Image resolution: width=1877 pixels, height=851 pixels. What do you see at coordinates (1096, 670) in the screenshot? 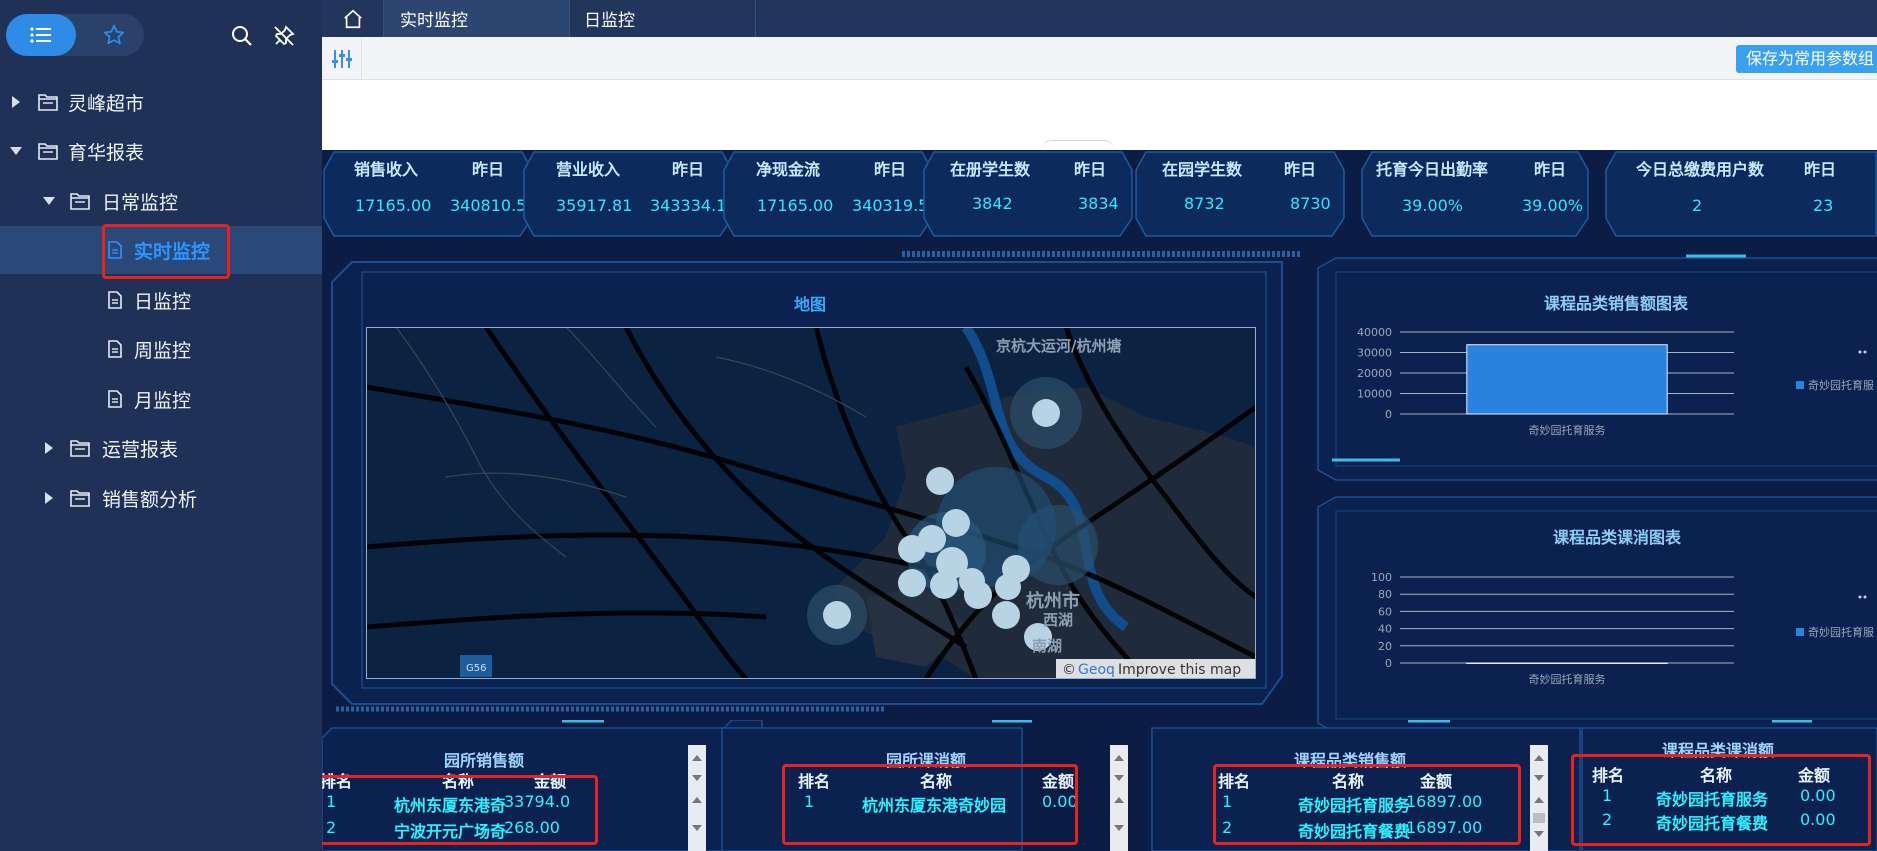
I see `attribution-provider-link: Geoq` at bounding box center [1096, 670].